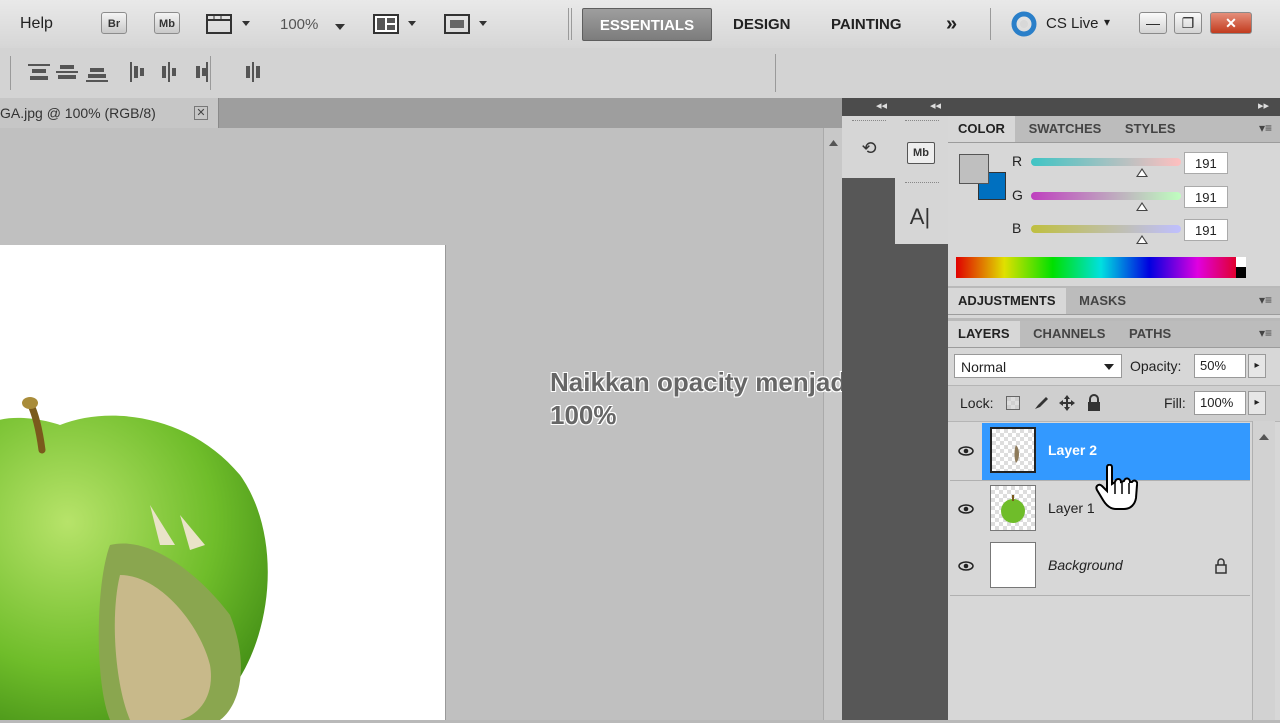  What do you see at coordinates (1241, 272) in the screenshot?
I see `black-swatch` at bounding box center [1241, 272].